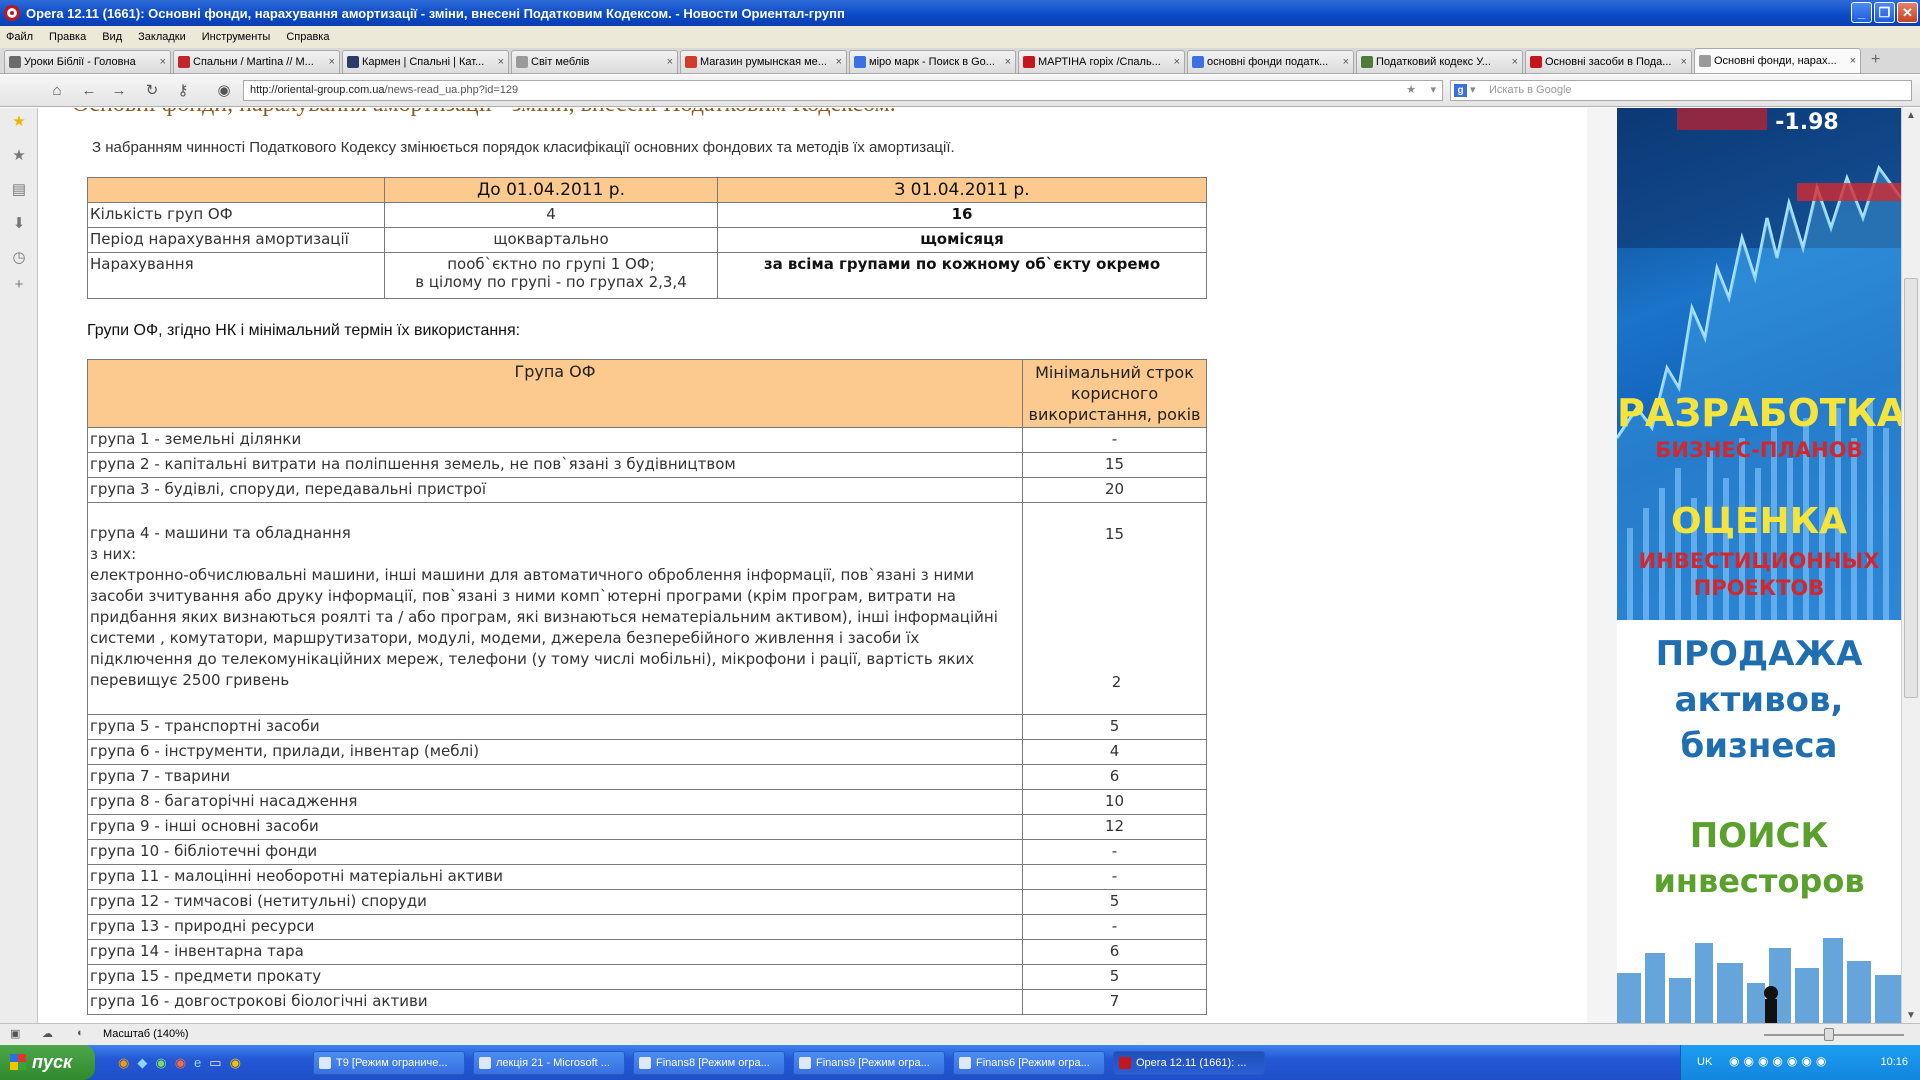 The width and height of the screenshot is (1920, 1080). I want to click on group-cell: група 15 - предмети прокату, so click(555, 977).